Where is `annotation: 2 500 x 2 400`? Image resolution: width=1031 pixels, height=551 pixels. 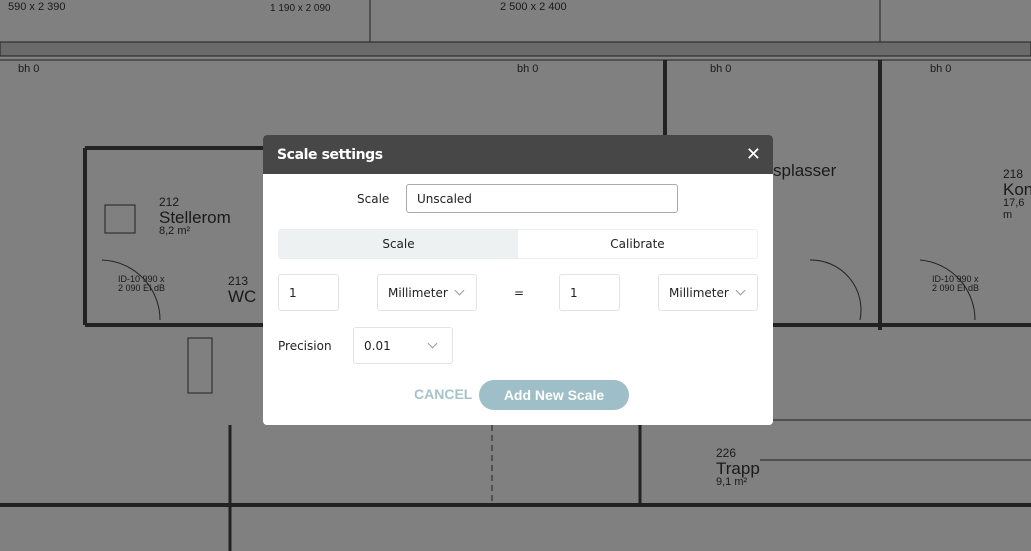
annotation: 2 500 x 2 400 is located at coordinates (533, 7).